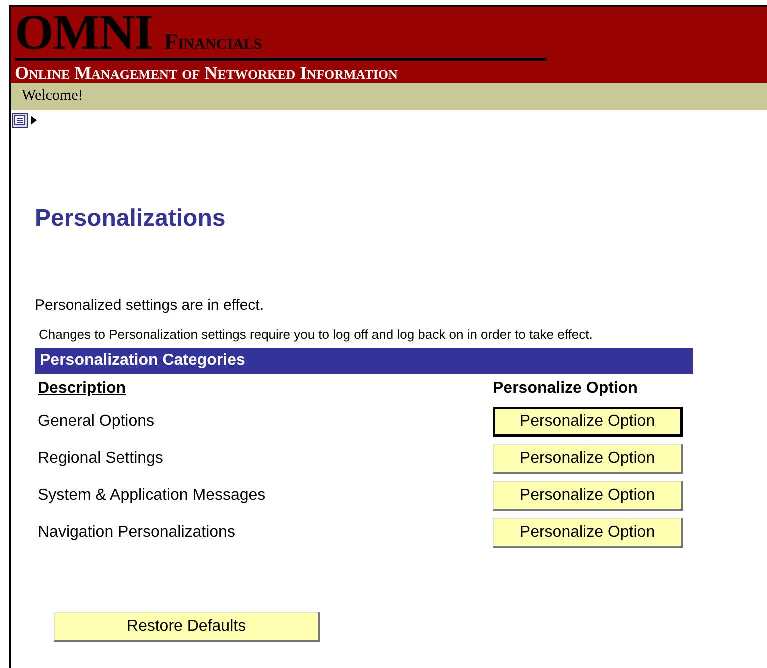  What do you see at coordinates (137, 533) in the screenshot?
I see `category-name: Navigation Personalizations` at bounding box center [137, 533].